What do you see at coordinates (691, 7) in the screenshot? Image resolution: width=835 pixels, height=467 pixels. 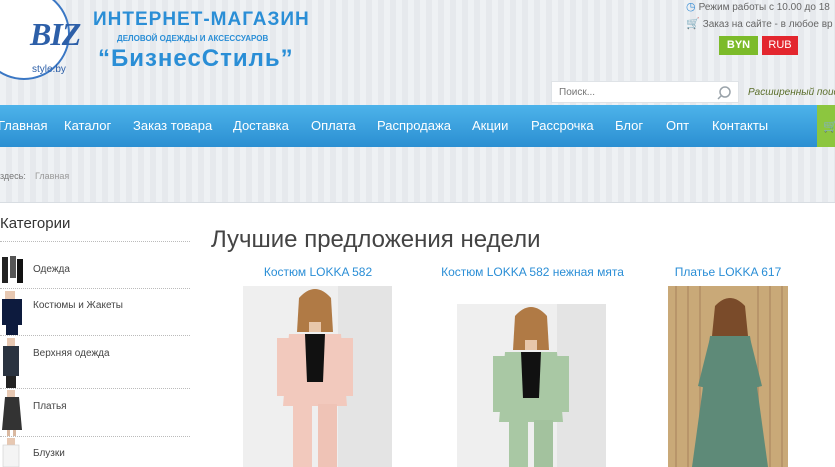 I see `clock-icon: ◷` at bounding box center [691, 7].